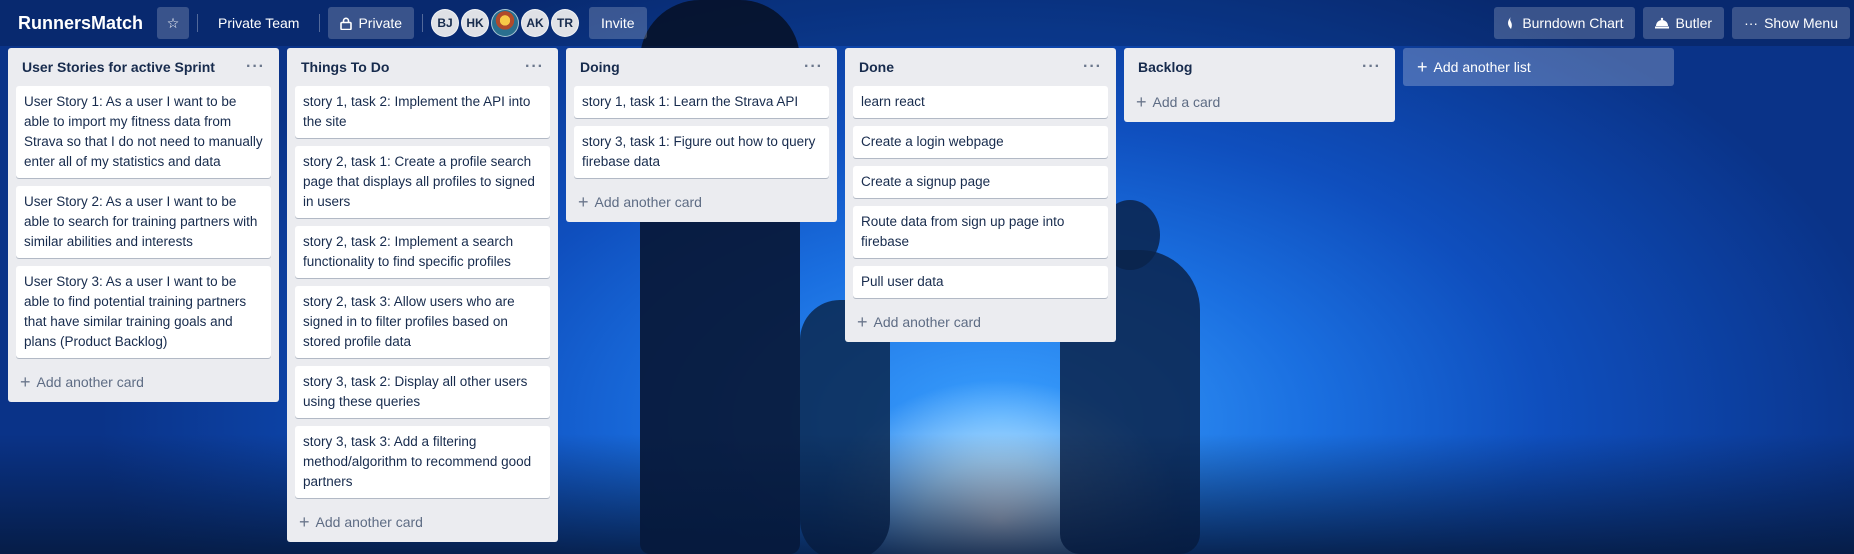 This screenshot has width=1854, height=554. Describe the element at coordinates (445, 23) in the screenshot. I see `avatar: BJ` at that location.